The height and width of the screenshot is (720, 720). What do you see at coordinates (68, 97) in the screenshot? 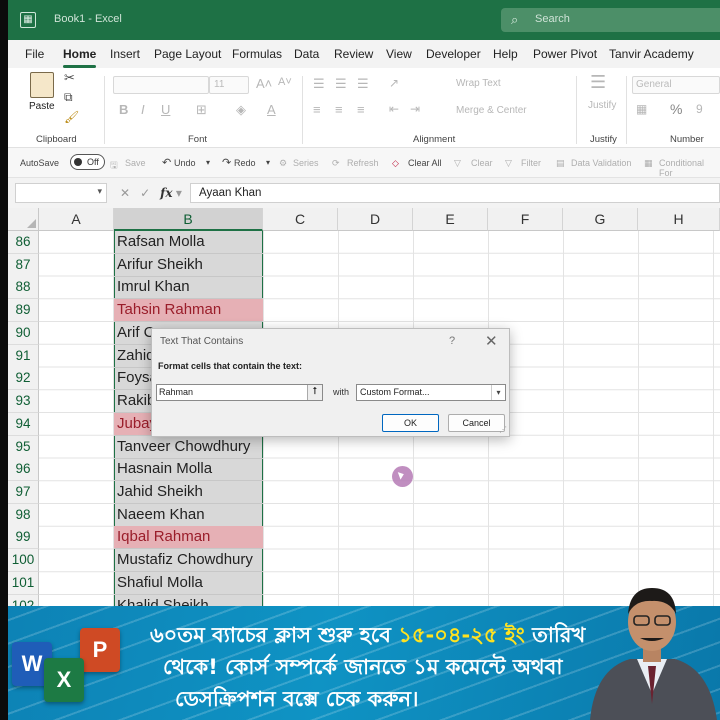
I see `copy-icon: ⧉` at bounding box center [68, 97].